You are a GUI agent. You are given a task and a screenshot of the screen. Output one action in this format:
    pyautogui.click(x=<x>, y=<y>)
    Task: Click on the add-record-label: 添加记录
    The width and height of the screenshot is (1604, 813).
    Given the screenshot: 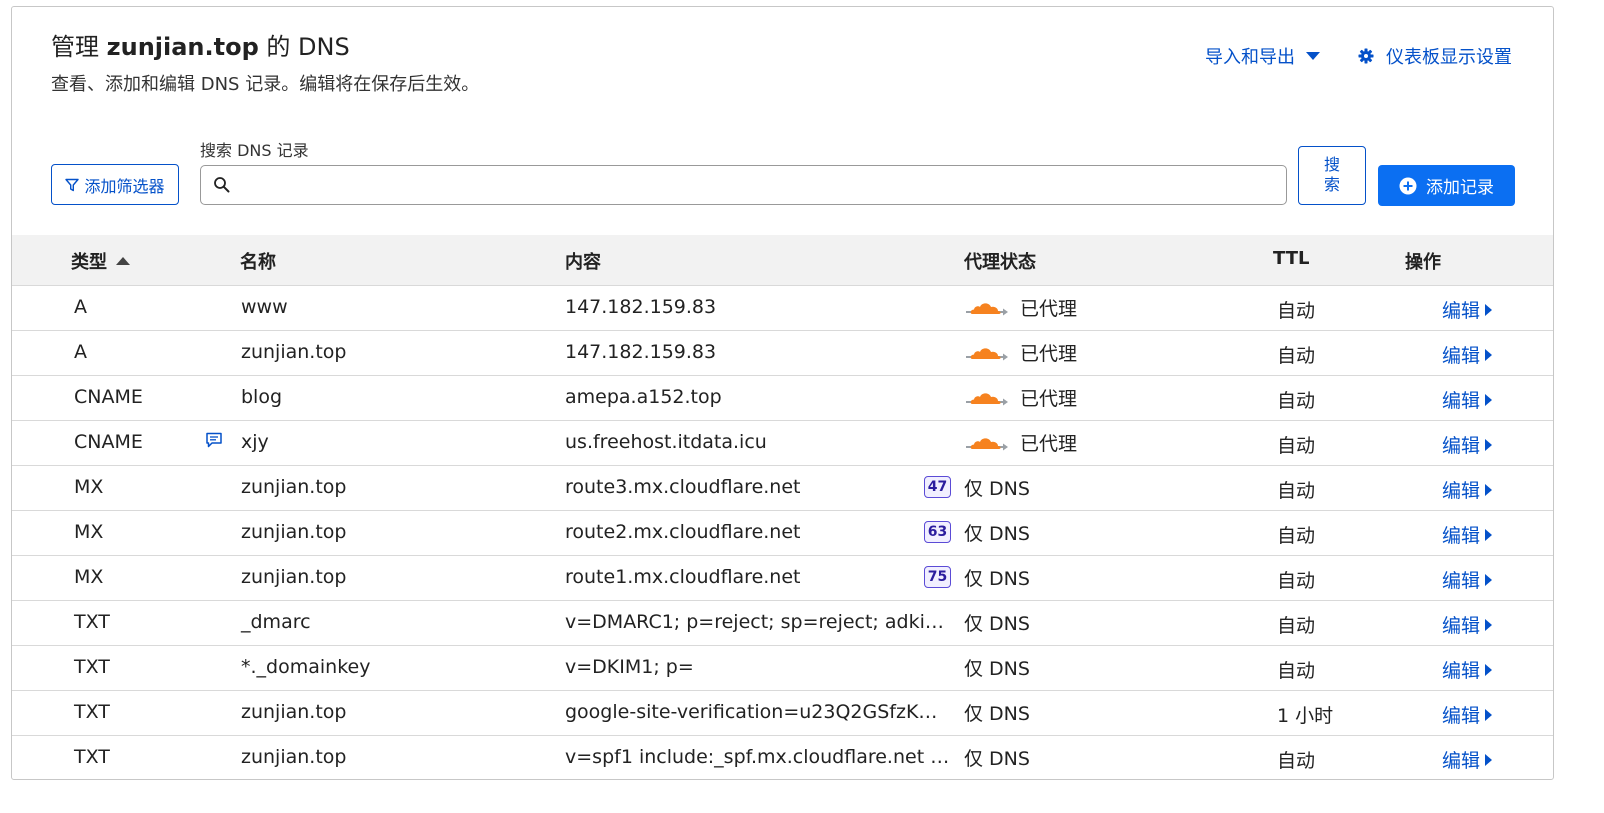 What is the action you would take?
    pyautogui.click(x=1460, y=188)
    